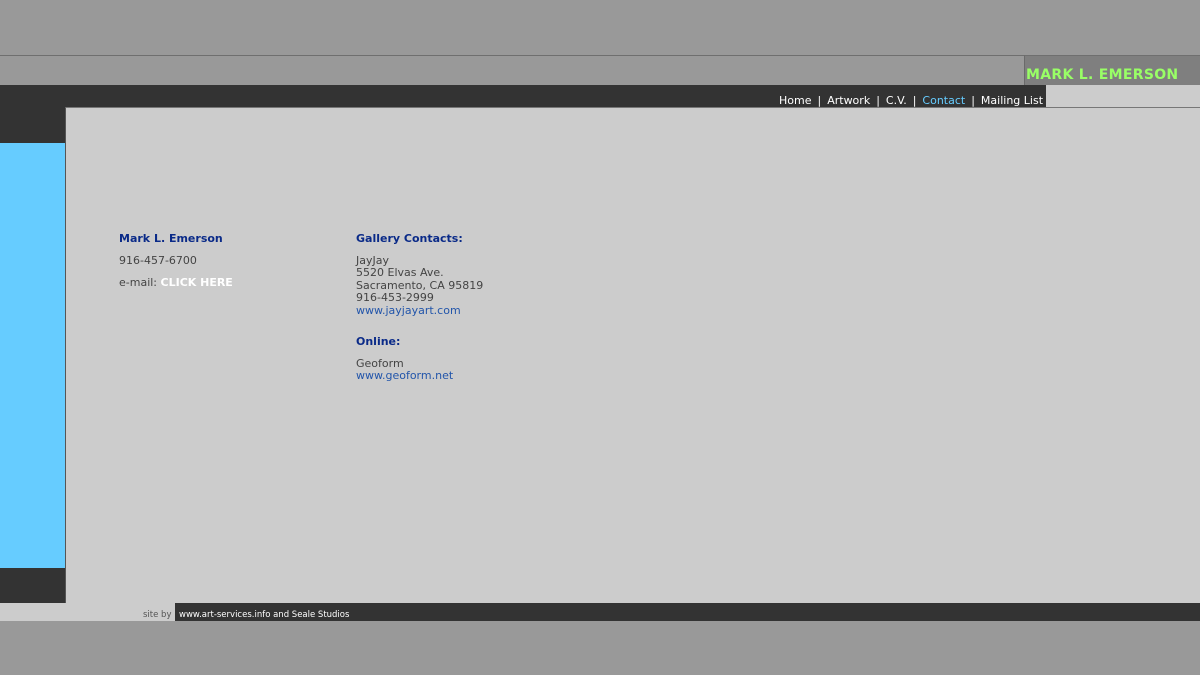 Image resolution: width=1200 pixels, height=675 pixels. I want to click on nav-item-mailing-list: Mailing List, so click(1012, 100).